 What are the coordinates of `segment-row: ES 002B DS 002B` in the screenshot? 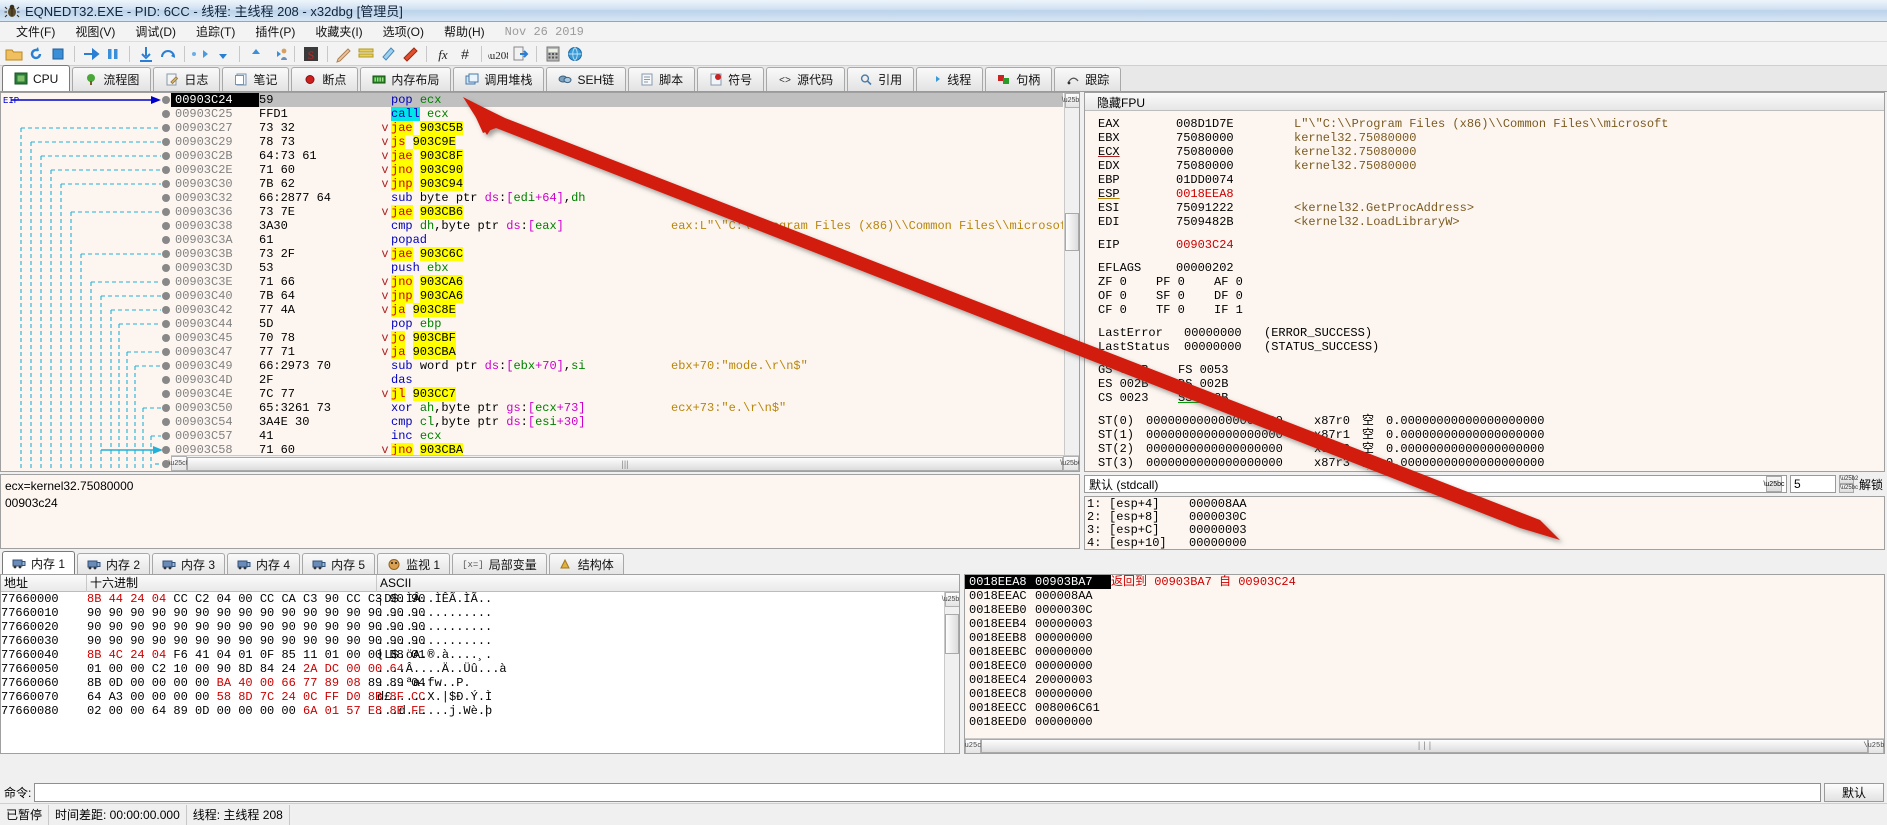 It's located at (1490, 384).